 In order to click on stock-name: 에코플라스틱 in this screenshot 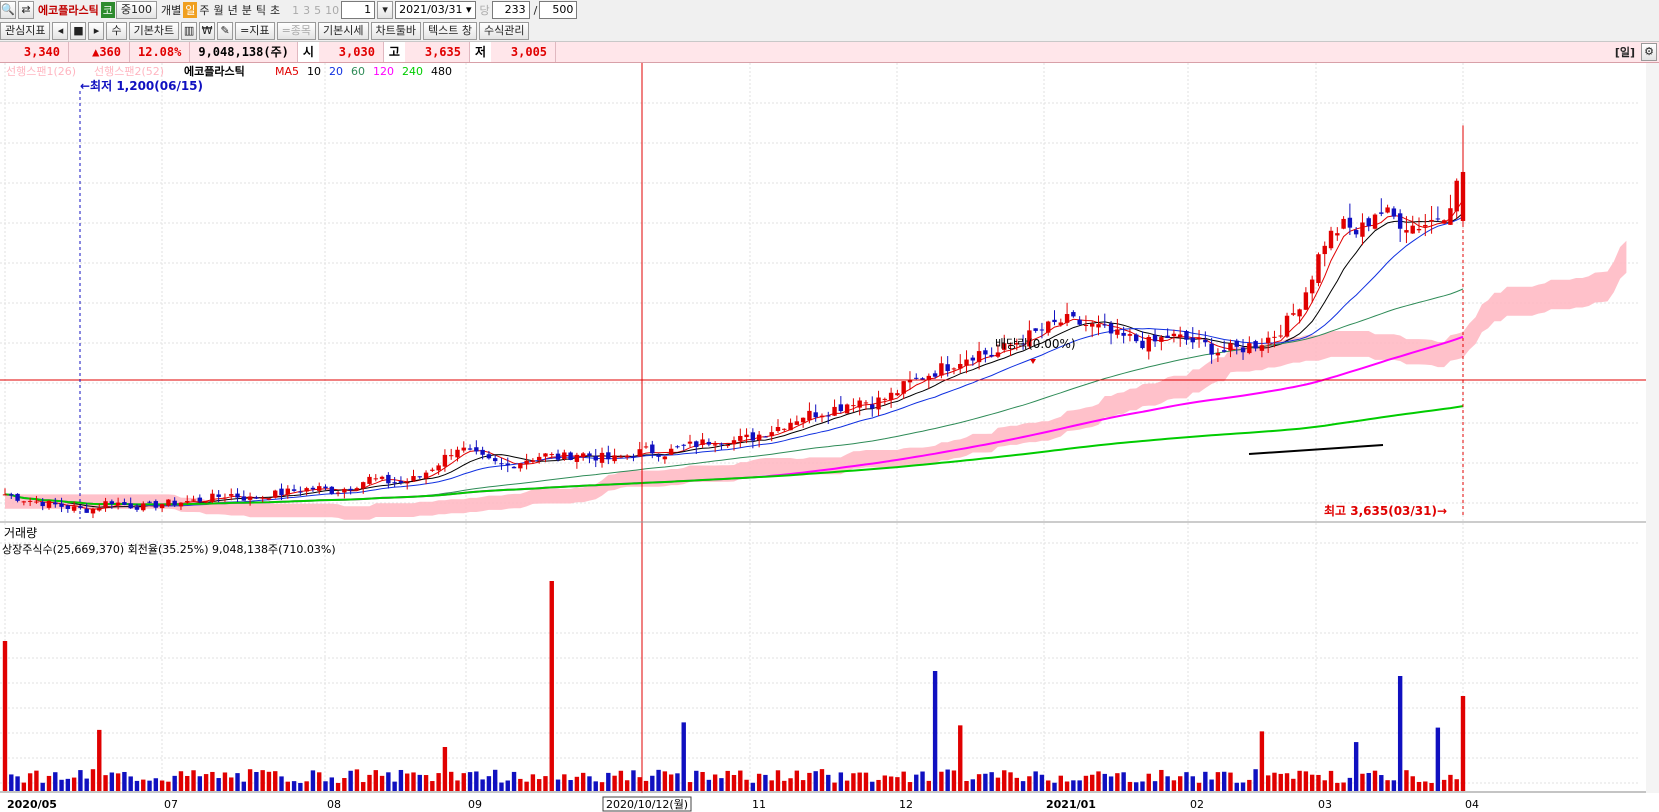, I will do `click(68, 10)`.